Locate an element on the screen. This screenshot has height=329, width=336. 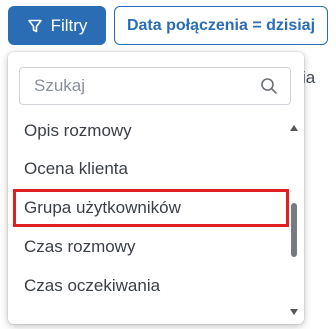
scroll-up-icon is located at coordinates (294, 128).